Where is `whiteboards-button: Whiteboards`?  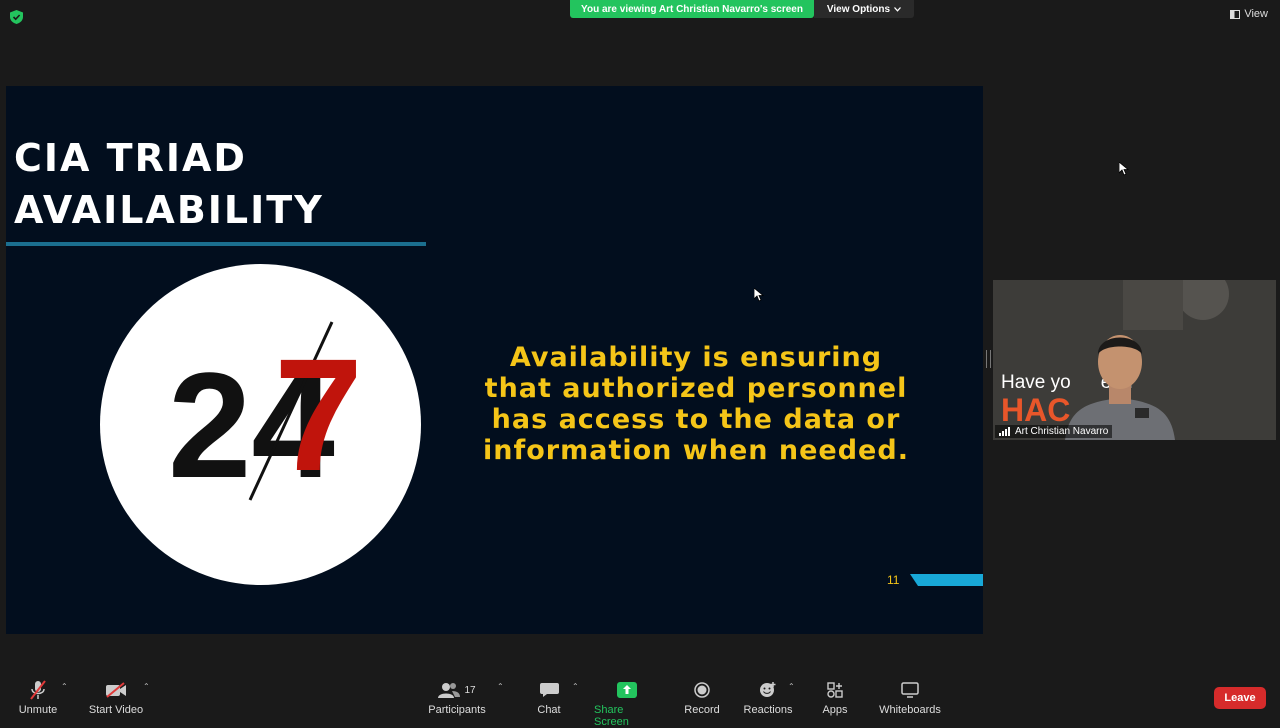
whiteboards-button: Whiteboards is located at coordinates (910, 696).